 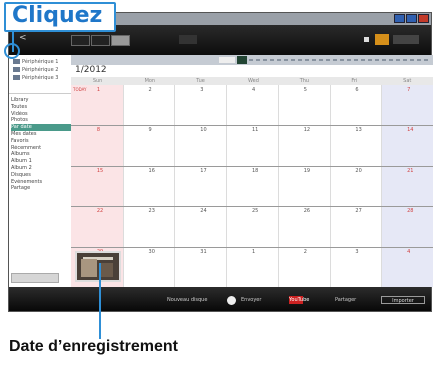 What do you see at coordinates (358, 211) in the screenshot?
I see `day-number: 27` at bounding box center [358, 211].